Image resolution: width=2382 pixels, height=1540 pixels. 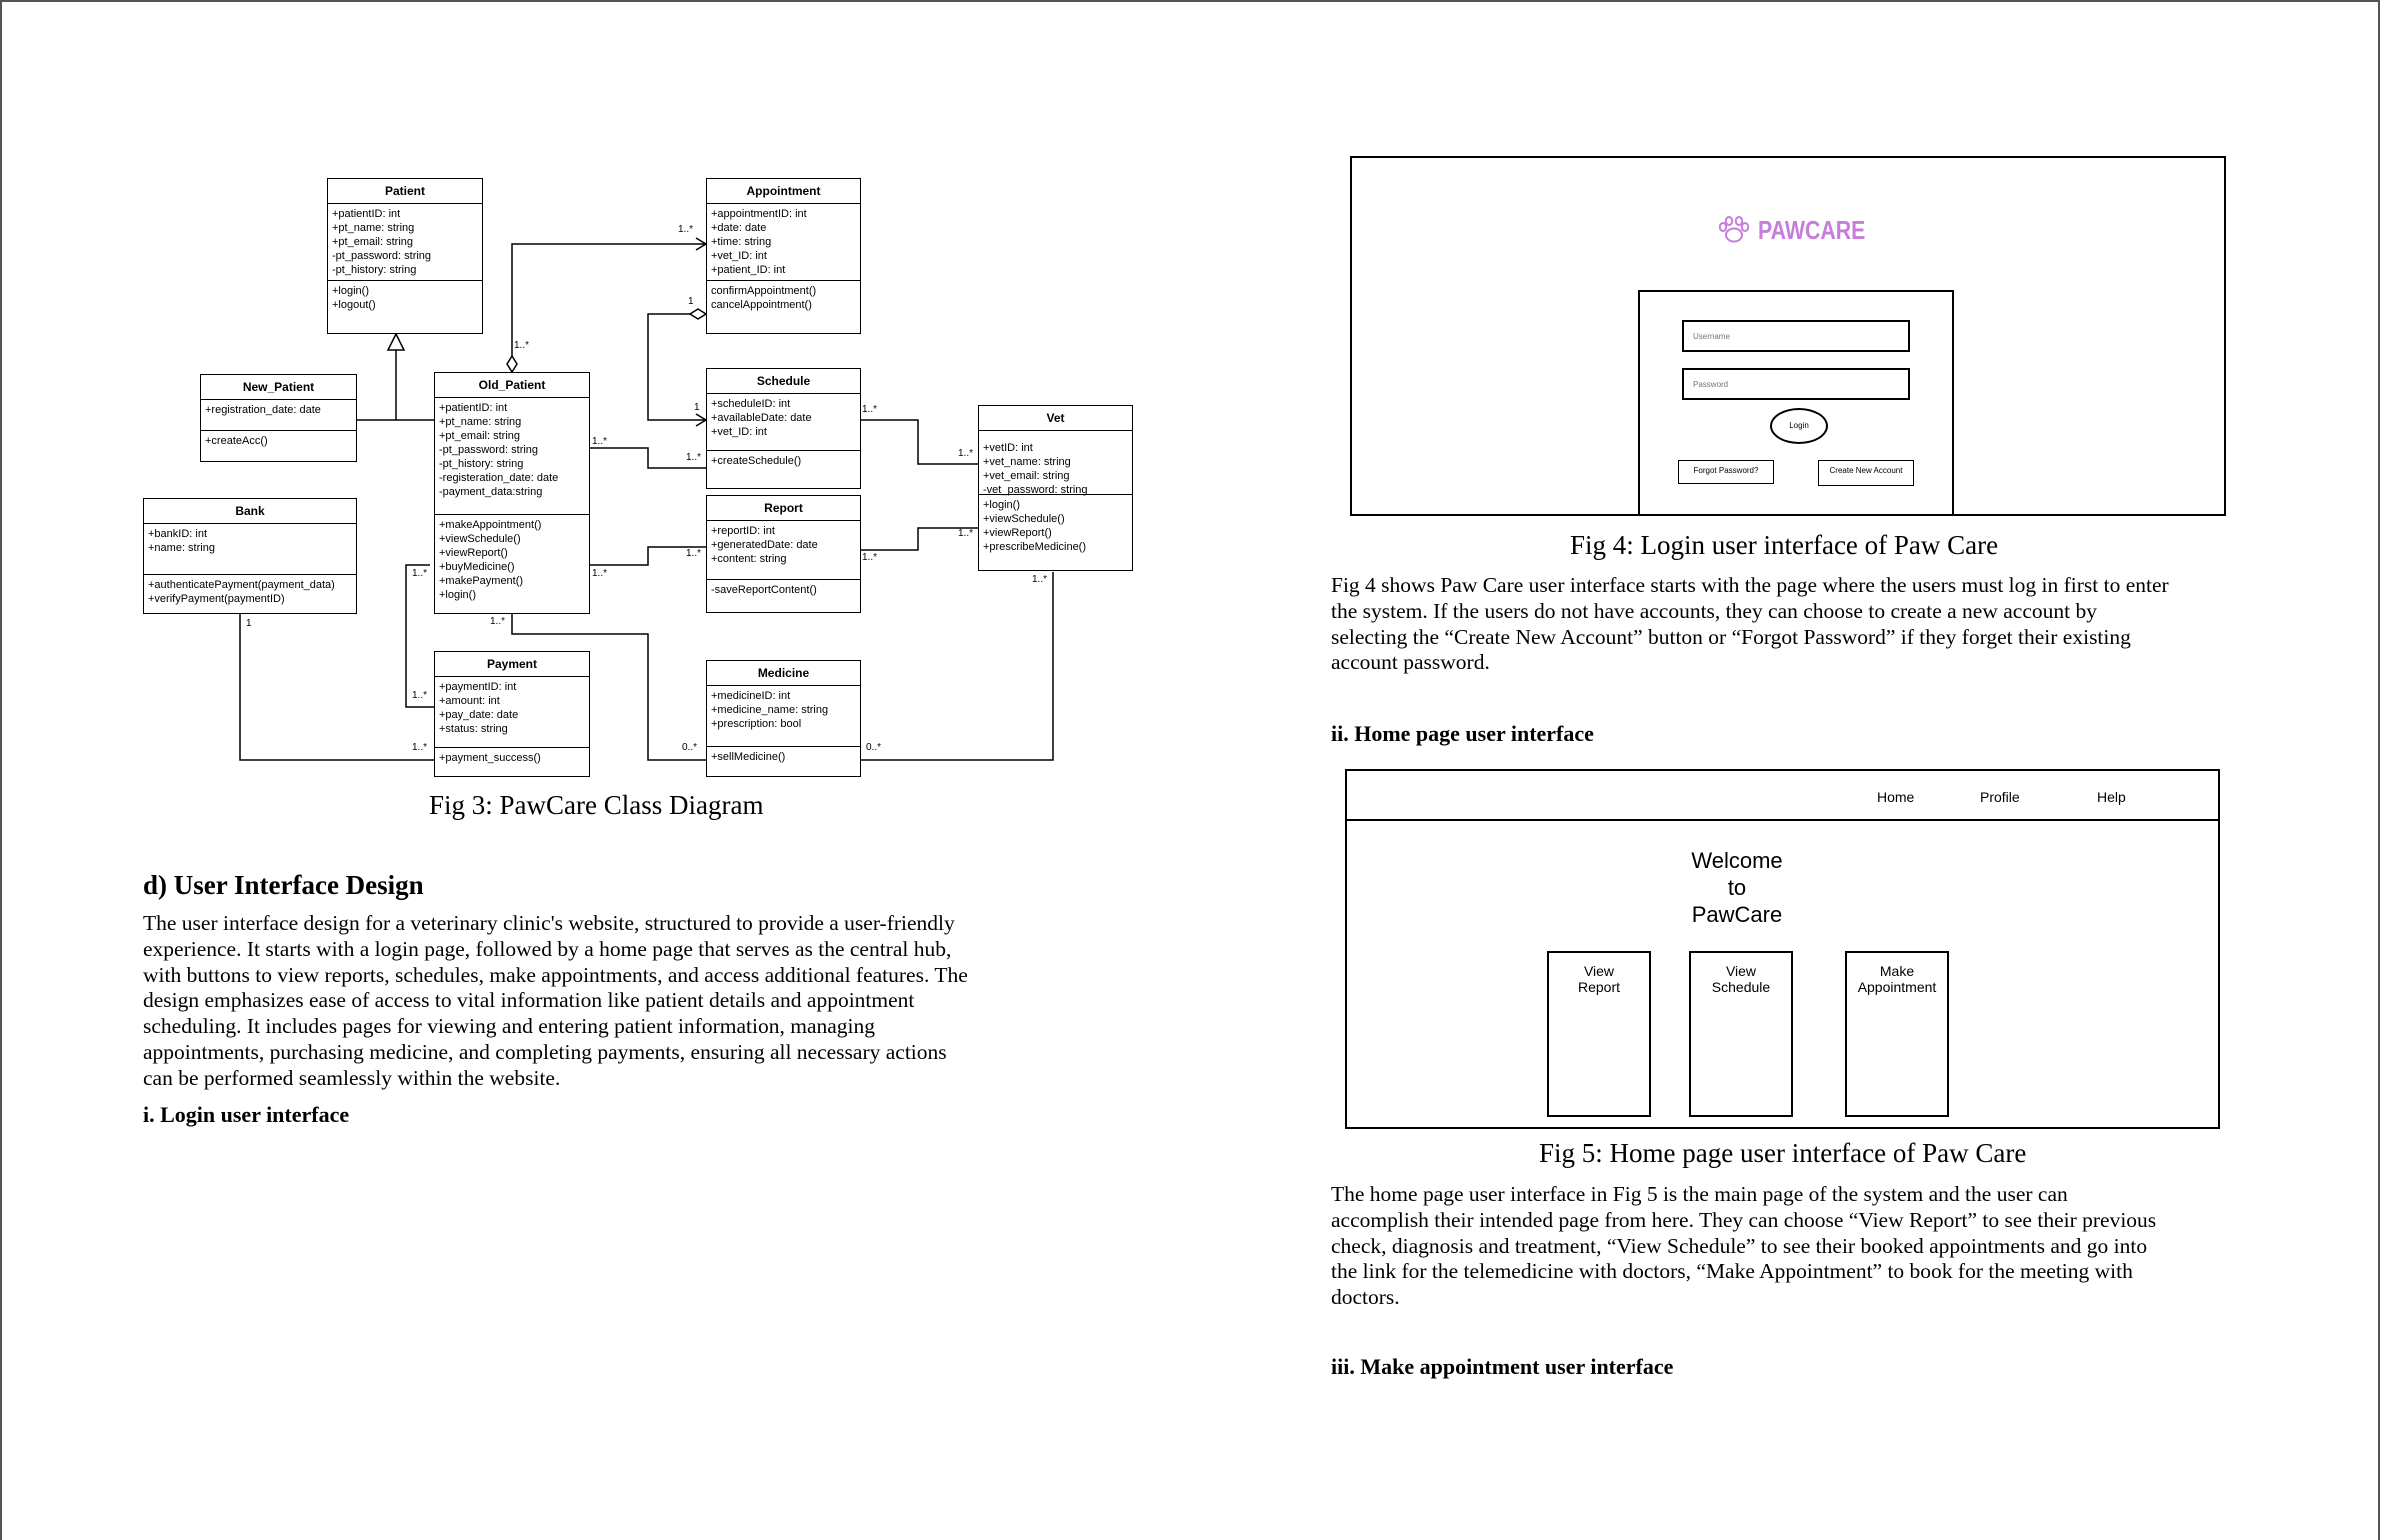 I want to click on op: +viewReport(), so click(x=473, y=553).